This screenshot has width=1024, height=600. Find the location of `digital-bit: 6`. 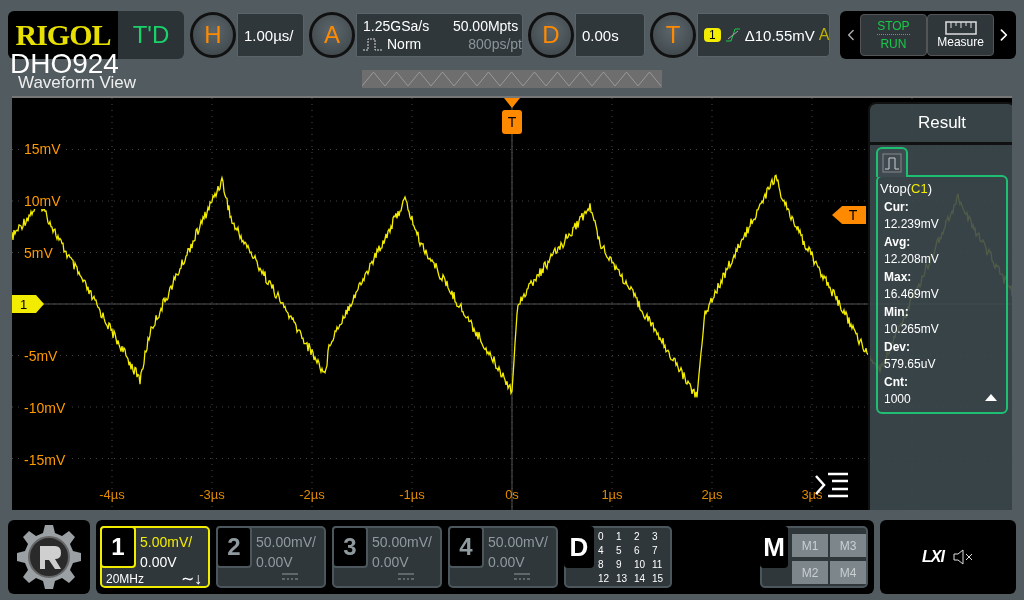

digital-bit: 6 is located at coordinates (637, 551).